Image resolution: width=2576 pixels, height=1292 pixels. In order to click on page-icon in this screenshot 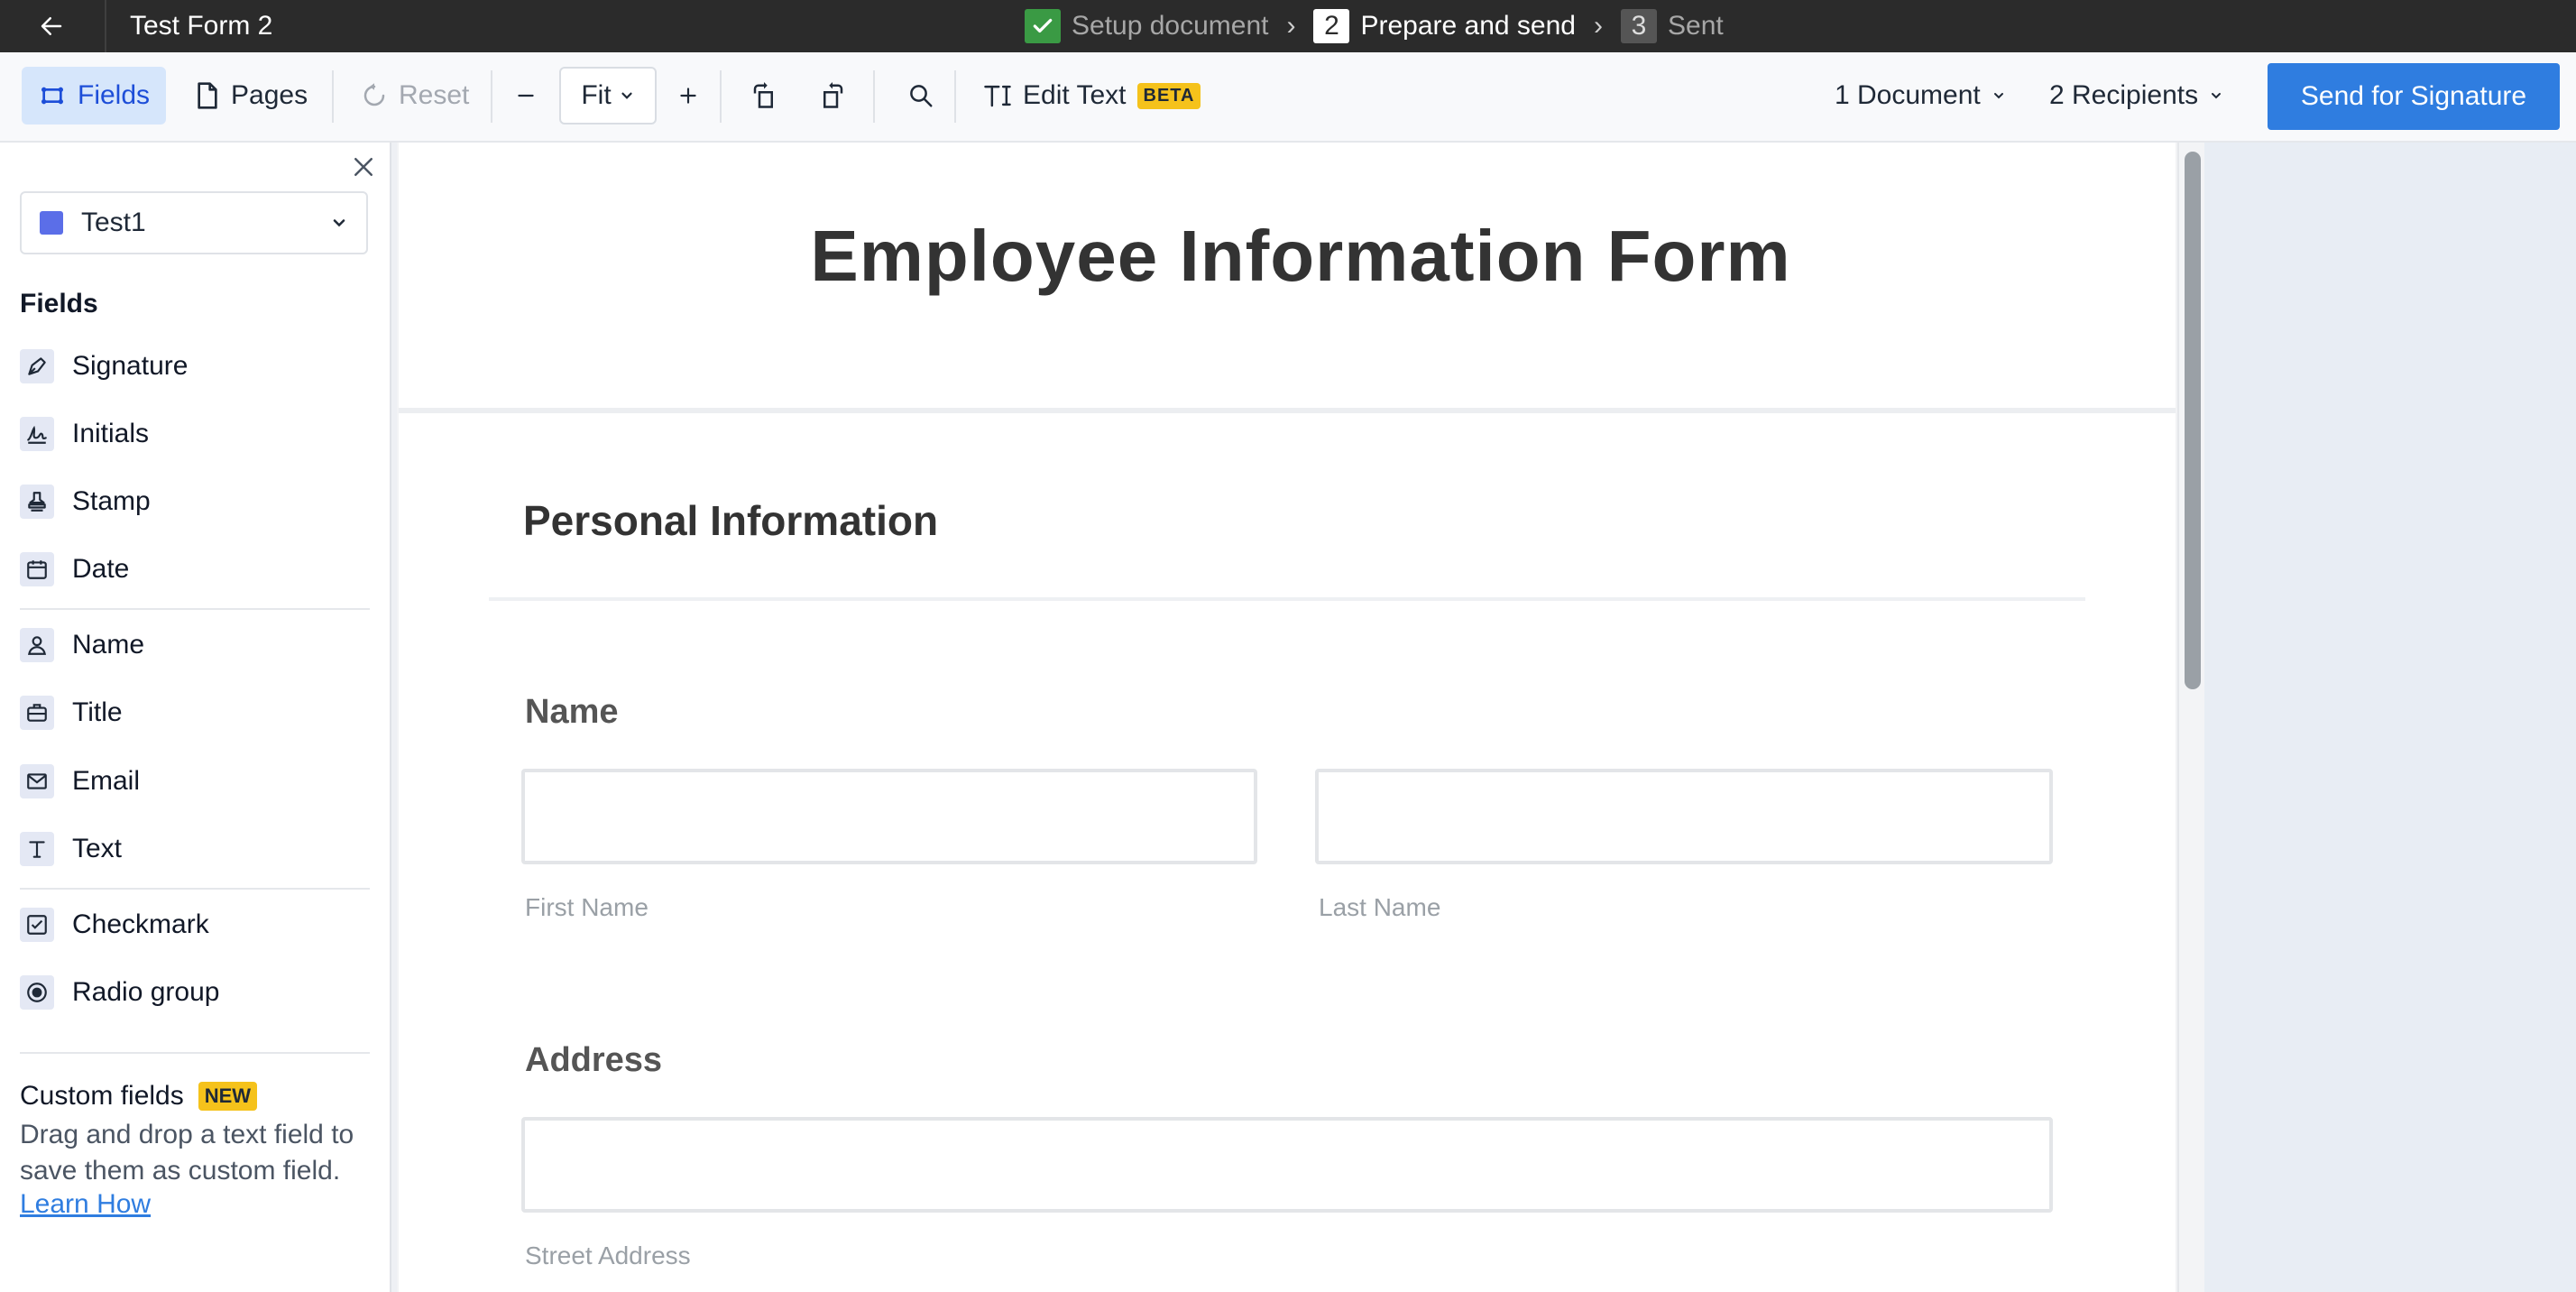, I will do `click(207, 95)`.